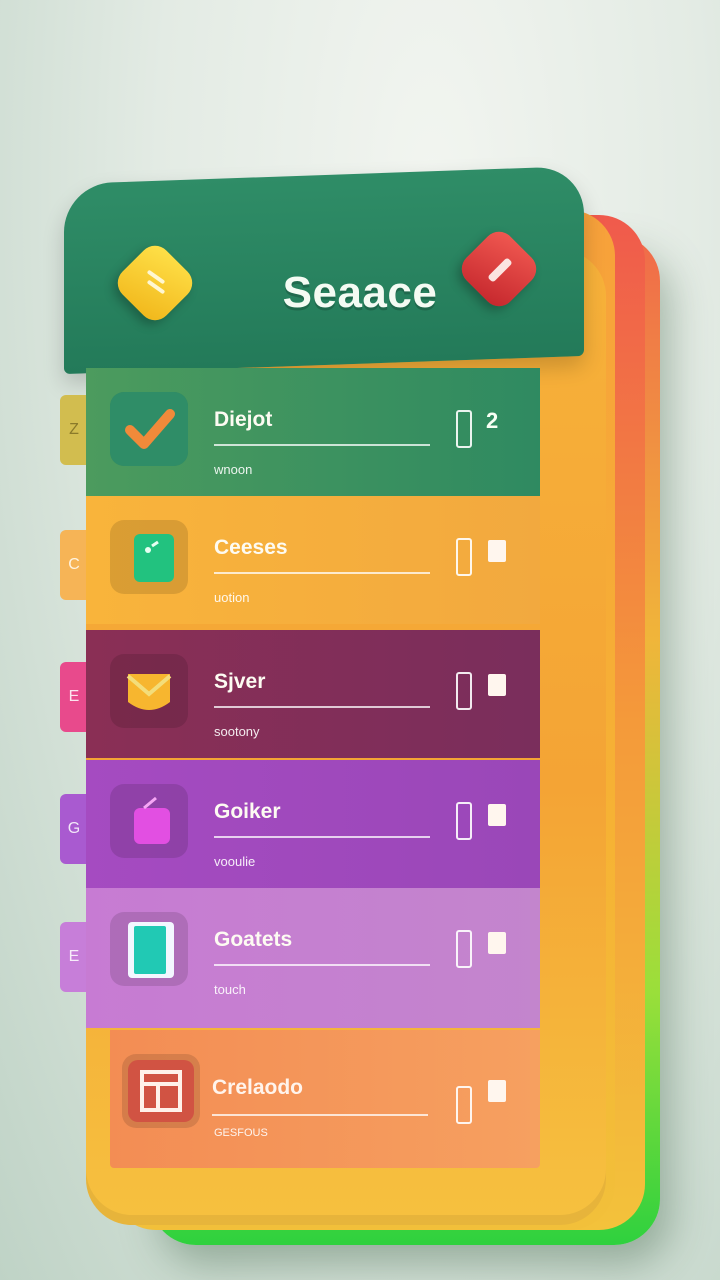 The width and height of the screenshot is (720, 1280). What do you see at coordinates (313, 694) in the screenshot?
I see `list-item: Sjver sootony` at bounding box center [313, 694].